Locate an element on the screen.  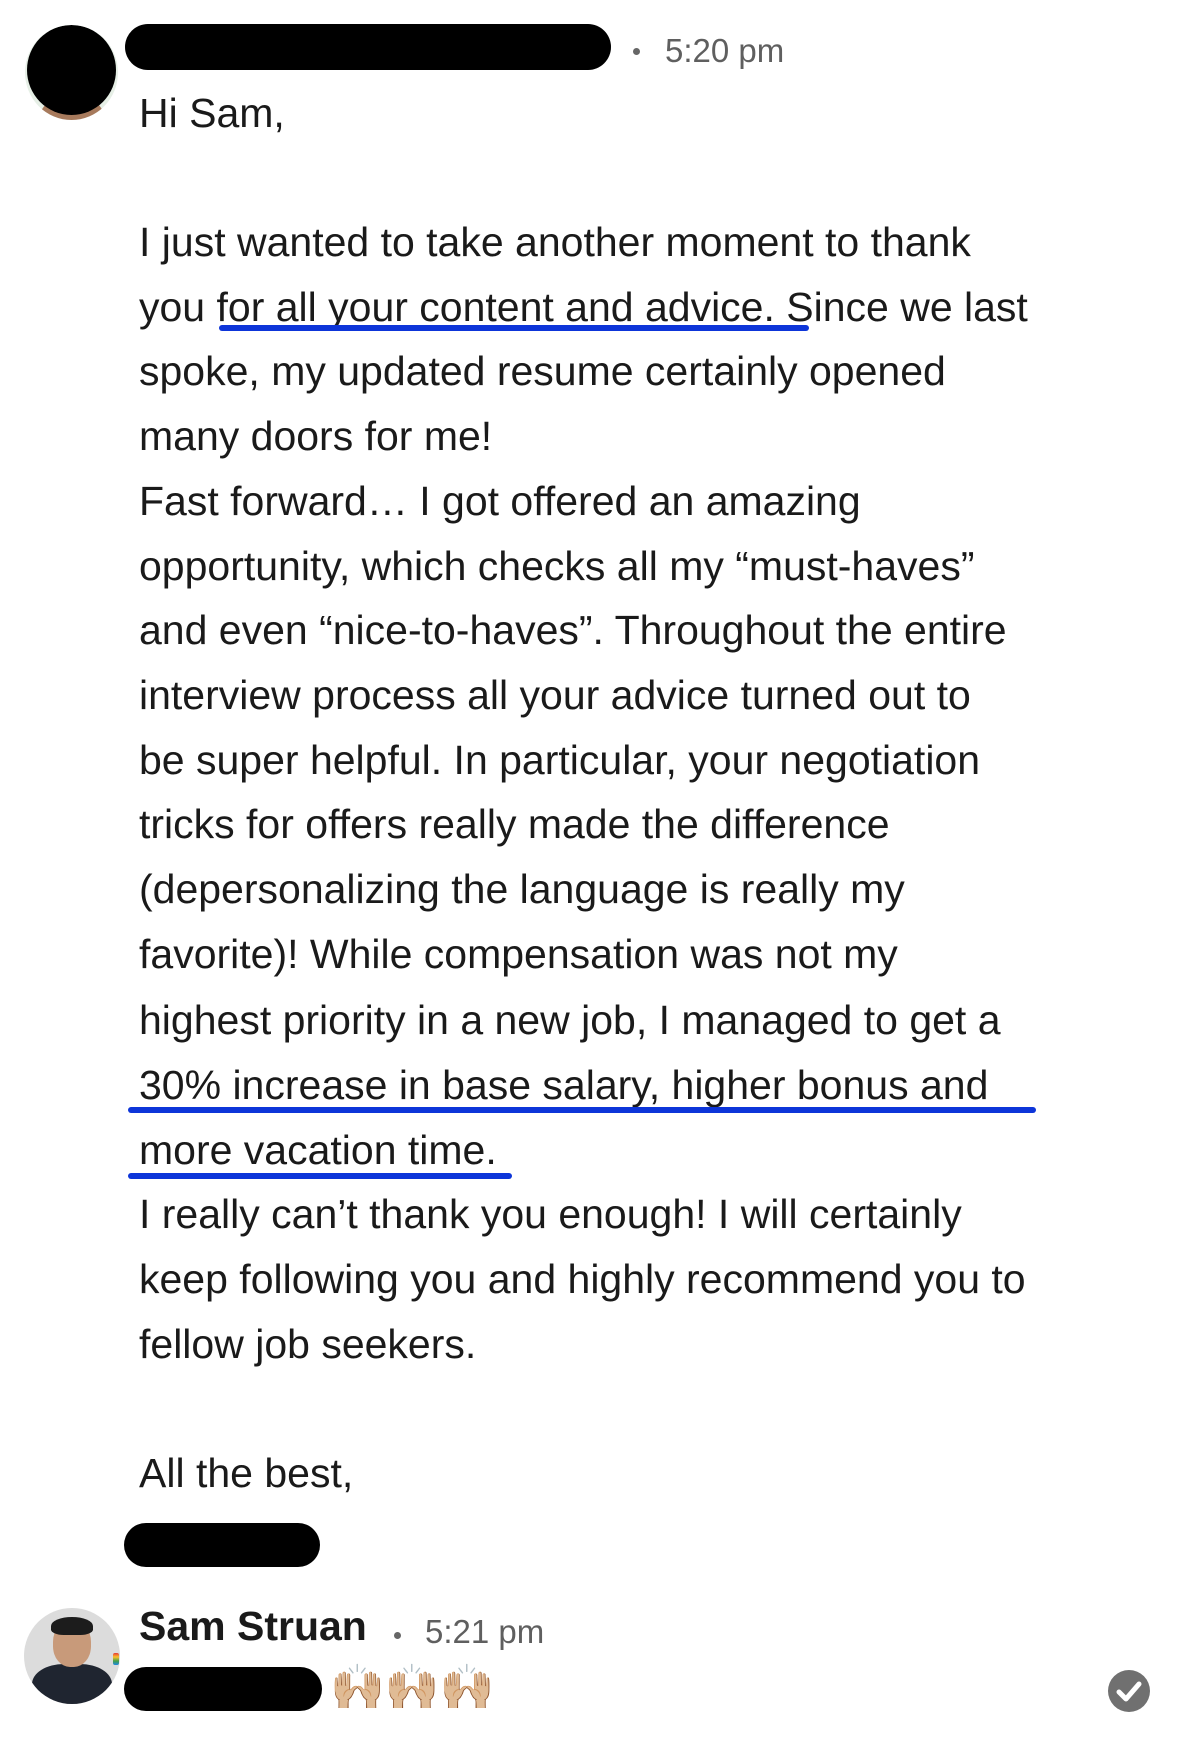
message-line: Hi Sam, is located at coordinates (212, 113).